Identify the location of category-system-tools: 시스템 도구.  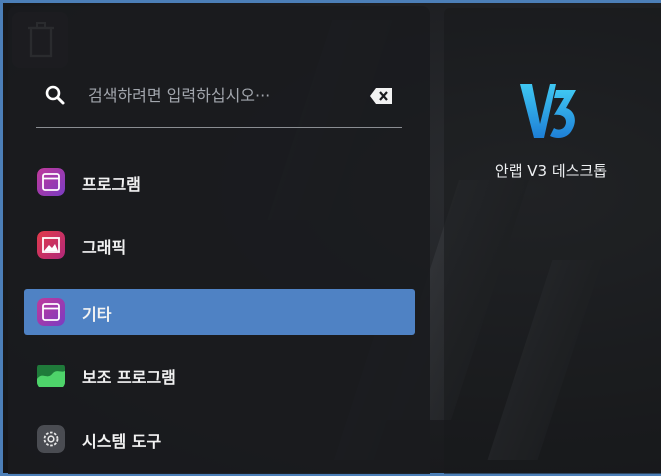
(219, 439).